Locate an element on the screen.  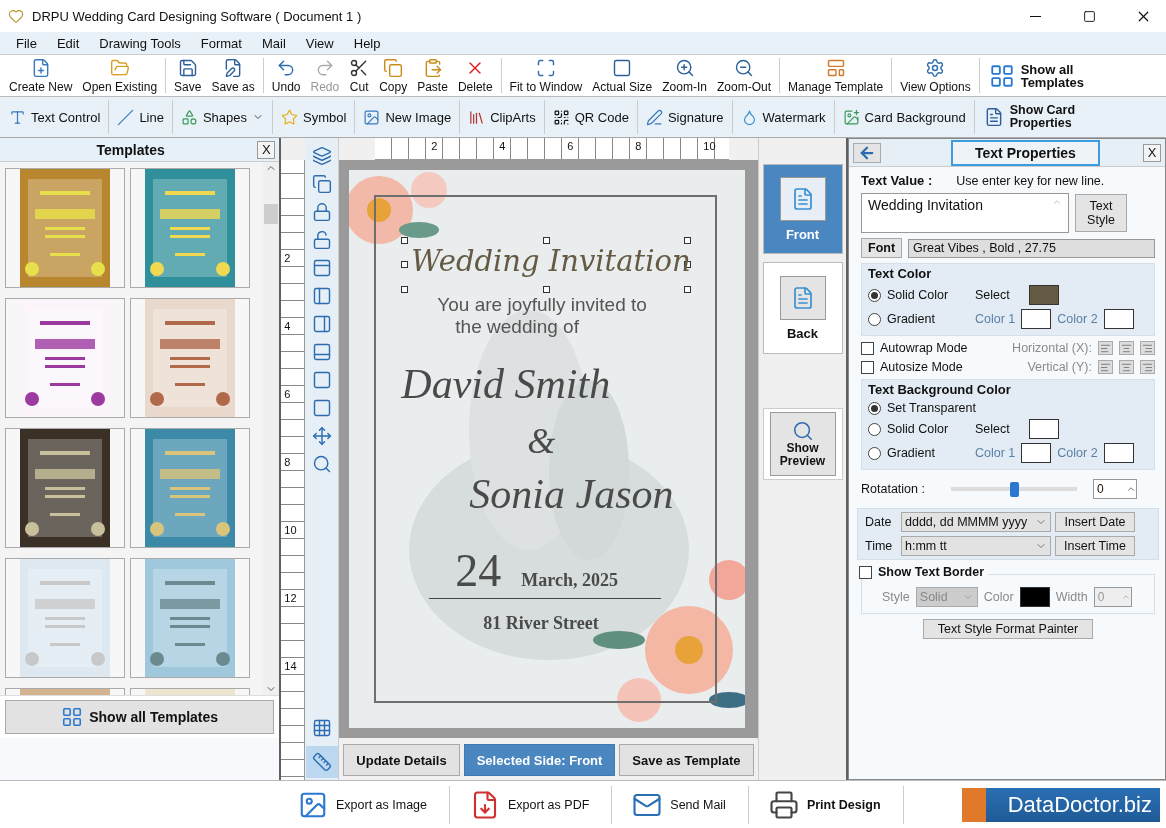
menu-item: Format is located at coordinates (221, 43).